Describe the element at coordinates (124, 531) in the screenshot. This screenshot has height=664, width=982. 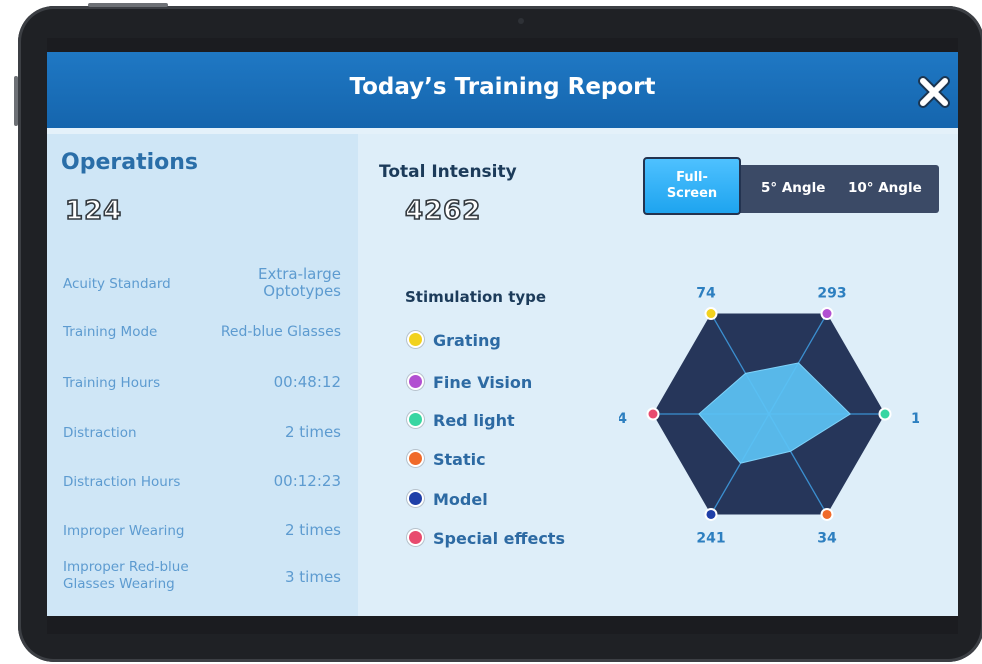
I see `stat-label: Improper Wearing` at that location.